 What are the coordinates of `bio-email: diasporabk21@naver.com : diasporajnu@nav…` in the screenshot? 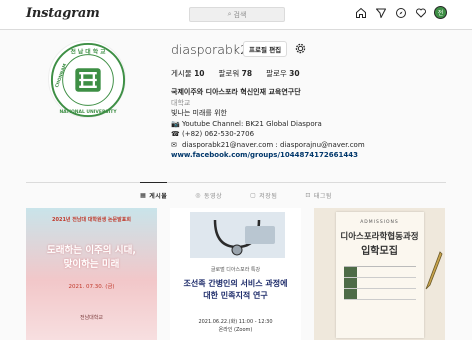 It's located at (273, 144).